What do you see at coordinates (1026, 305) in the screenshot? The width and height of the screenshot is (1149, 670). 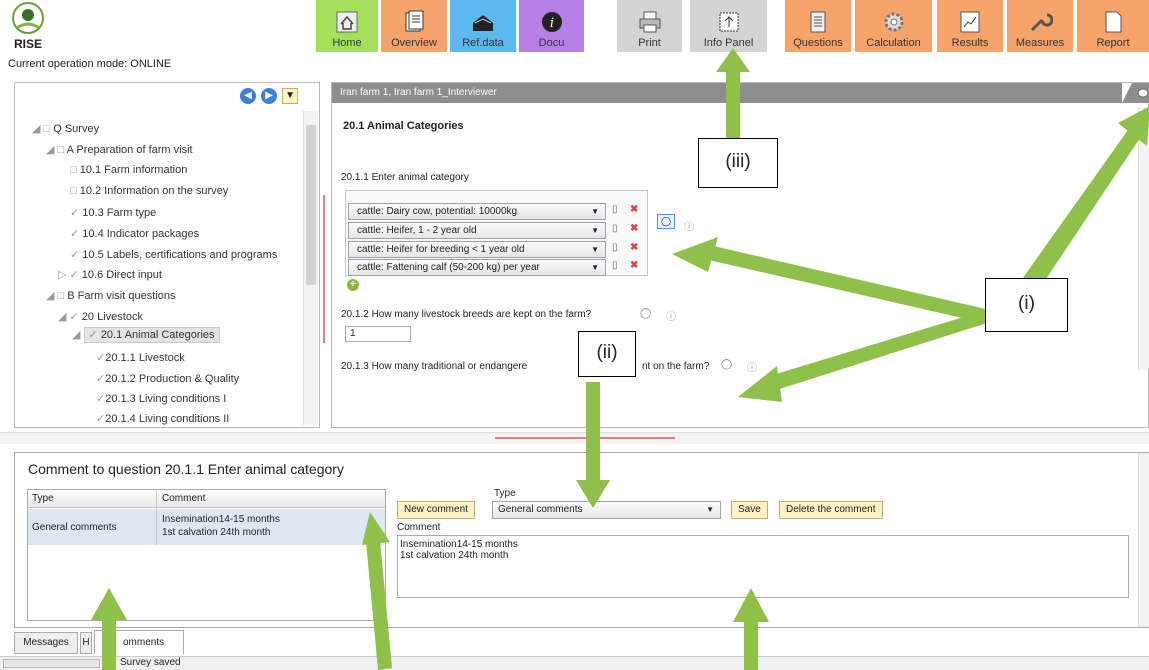 I see `annotation-i: (i)` at bounding box center [1026, 305].